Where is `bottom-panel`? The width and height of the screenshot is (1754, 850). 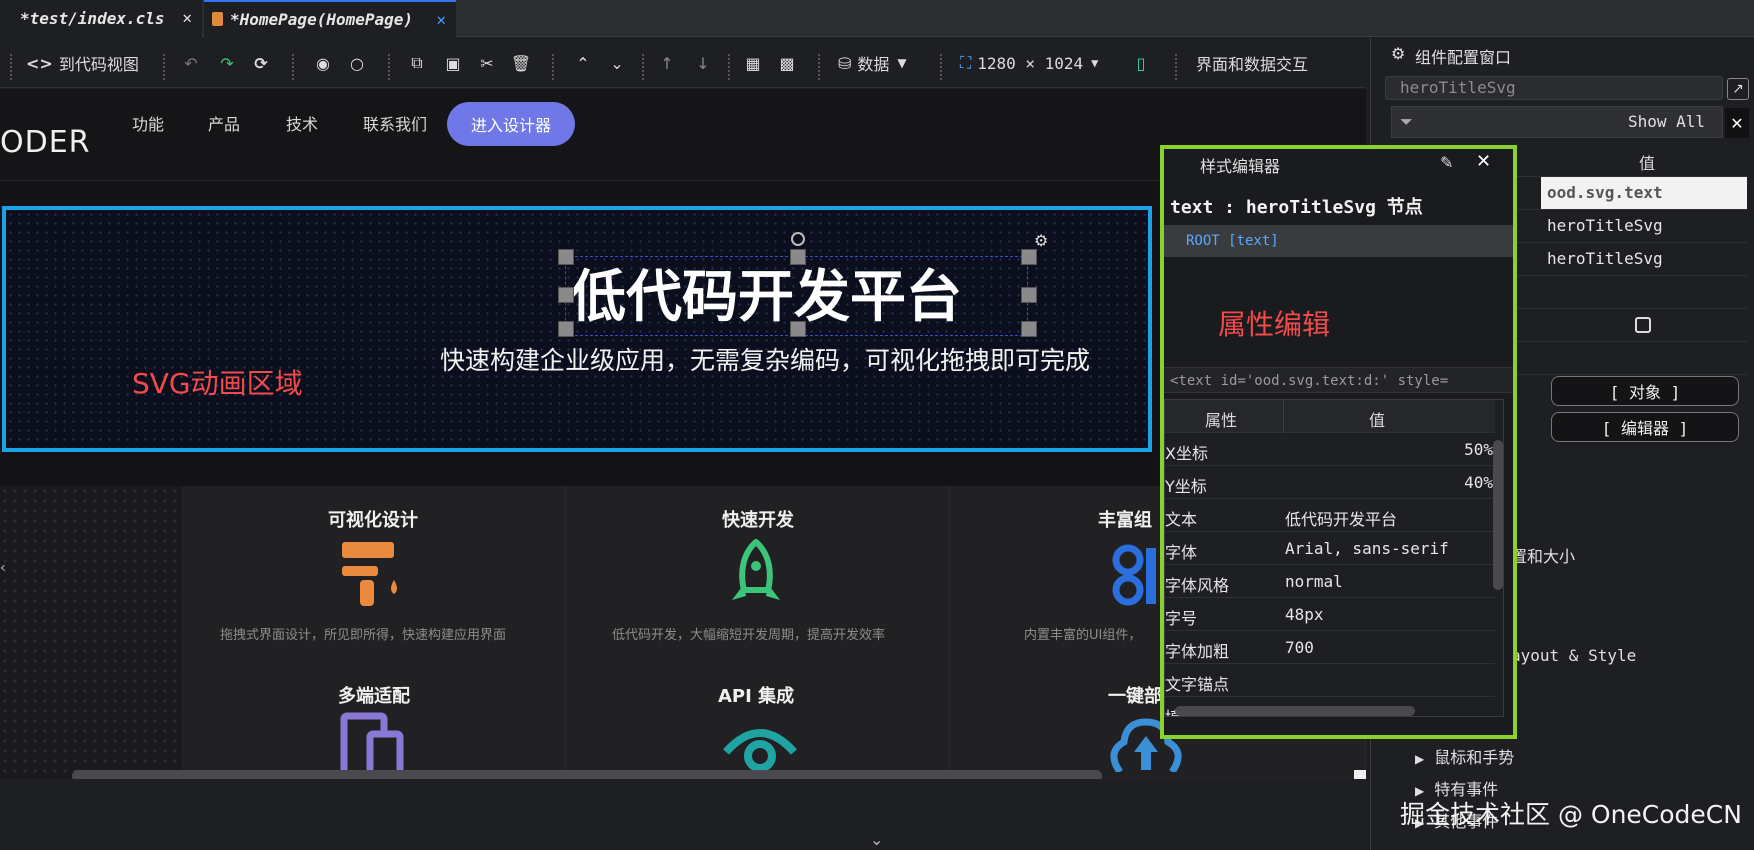
bottom-panel is located at coordinates (683, 814).